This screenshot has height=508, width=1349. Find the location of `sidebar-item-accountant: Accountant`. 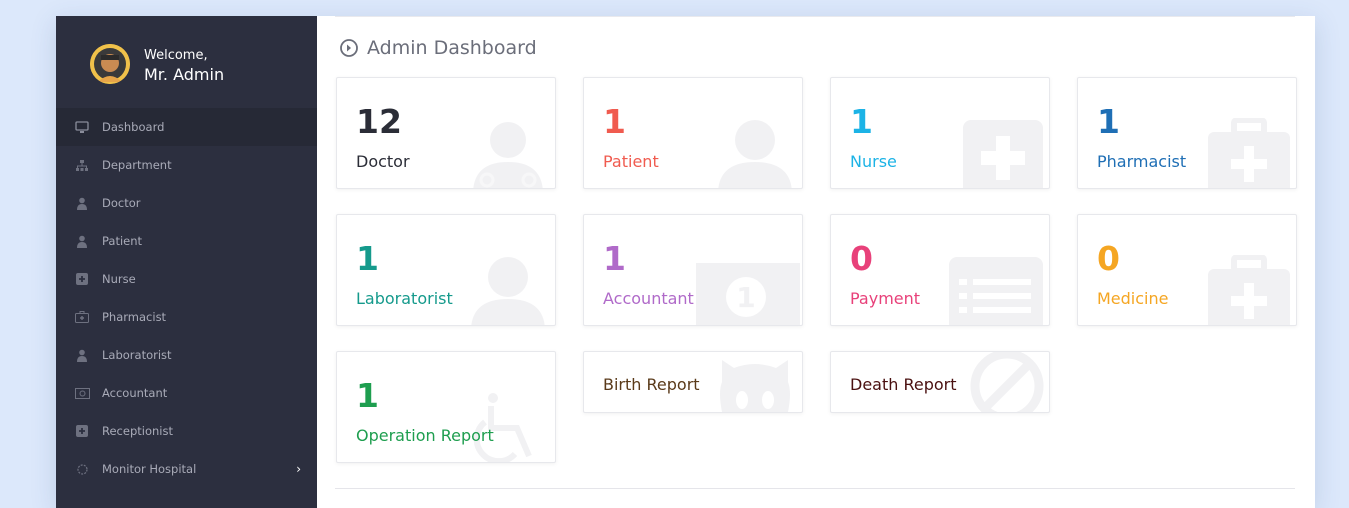

sidebar-item-accountant: Accountant is located at coordinates (186, 393).